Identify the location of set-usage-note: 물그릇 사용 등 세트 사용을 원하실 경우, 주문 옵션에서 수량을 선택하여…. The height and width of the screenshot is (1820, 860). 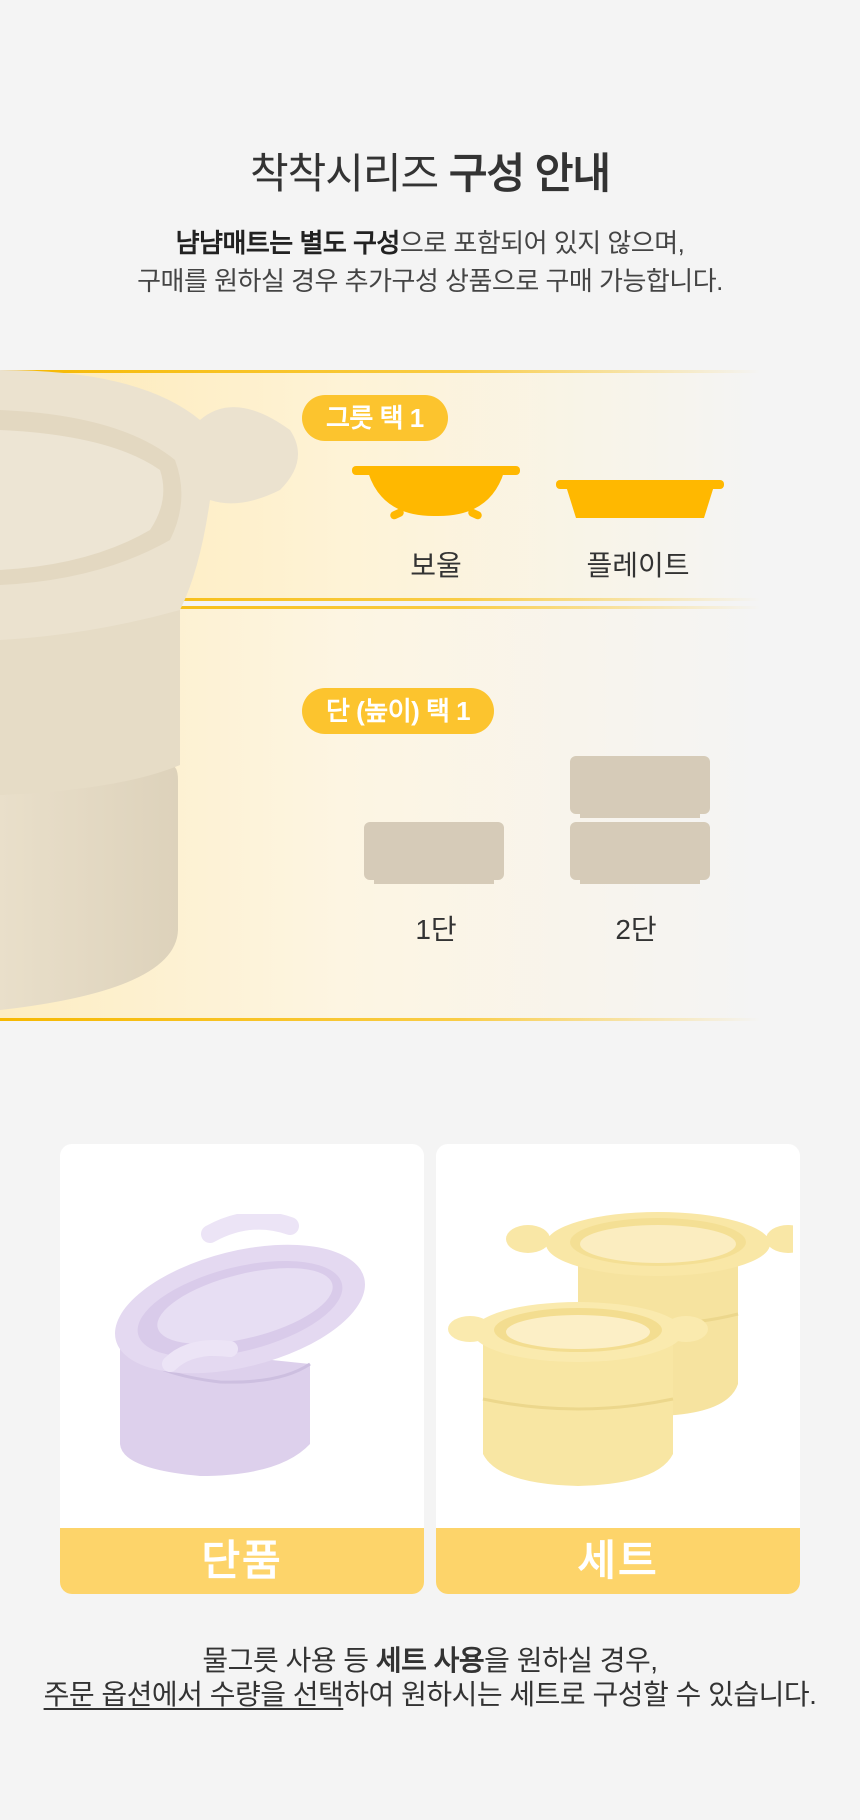
(430, 1678).